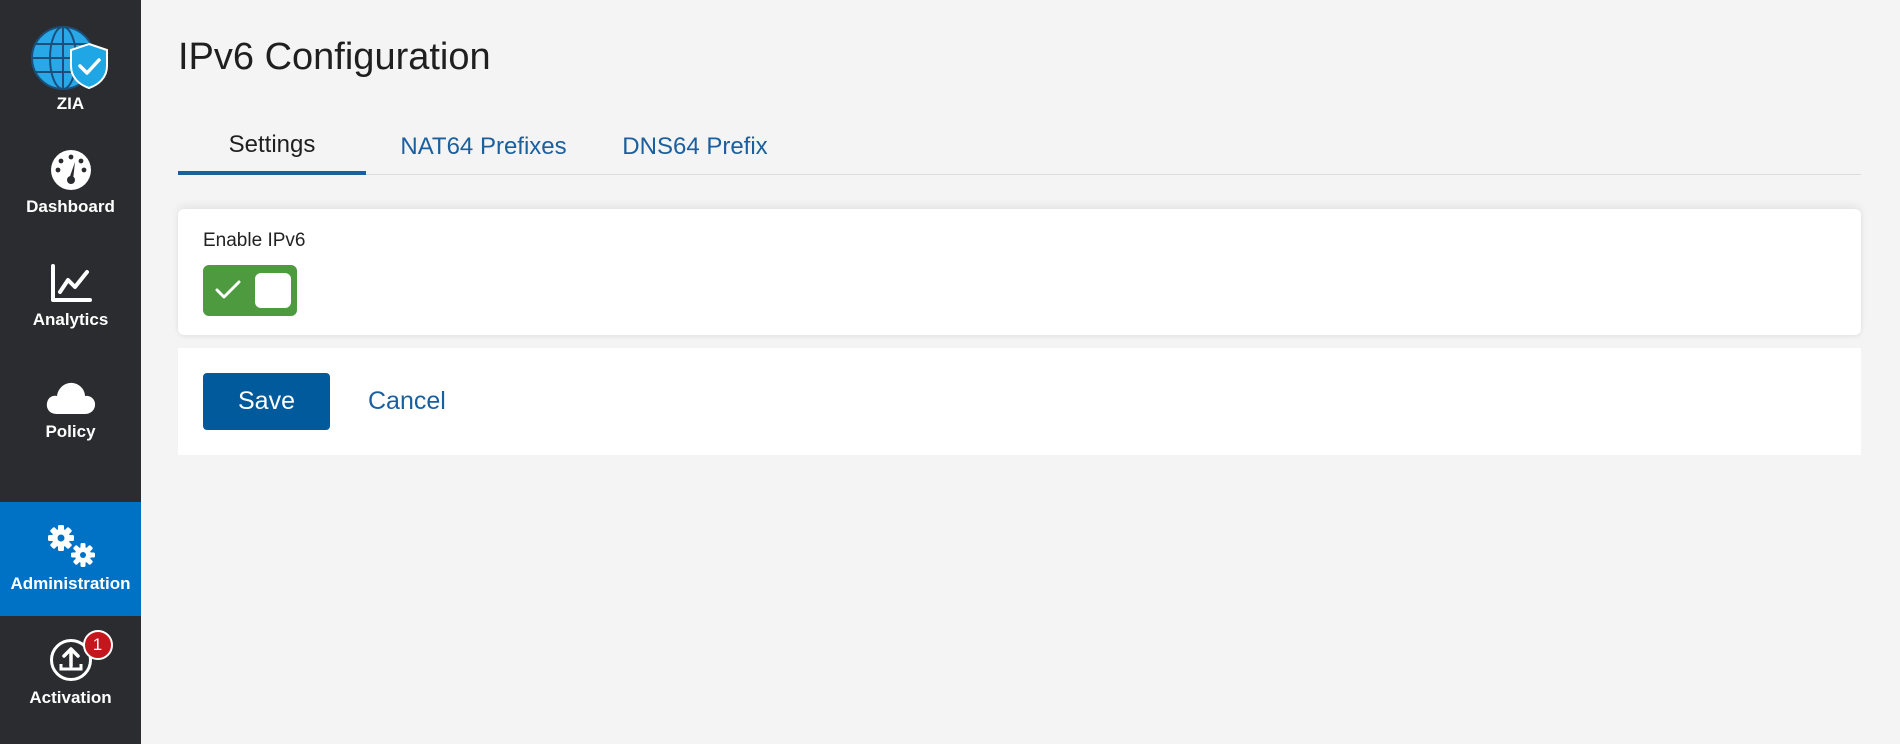  I want to click on line-chart-icon, so click(71, 284).